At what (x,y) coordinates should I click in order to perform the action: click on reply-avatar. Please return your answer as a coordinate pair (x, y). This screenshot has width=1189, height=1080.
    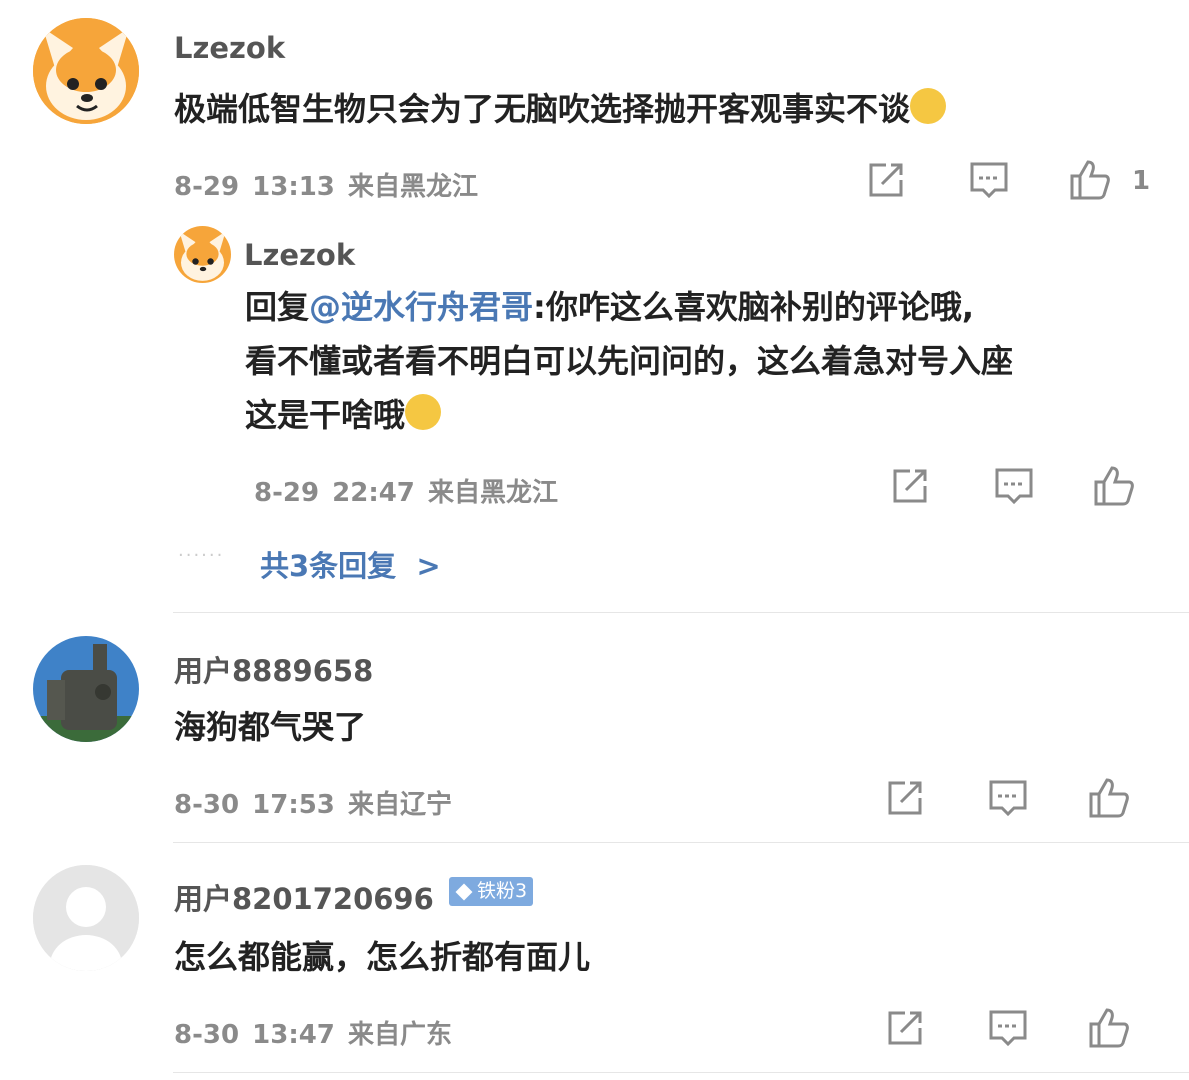
    Looking at the image, I should click on (202, 254).